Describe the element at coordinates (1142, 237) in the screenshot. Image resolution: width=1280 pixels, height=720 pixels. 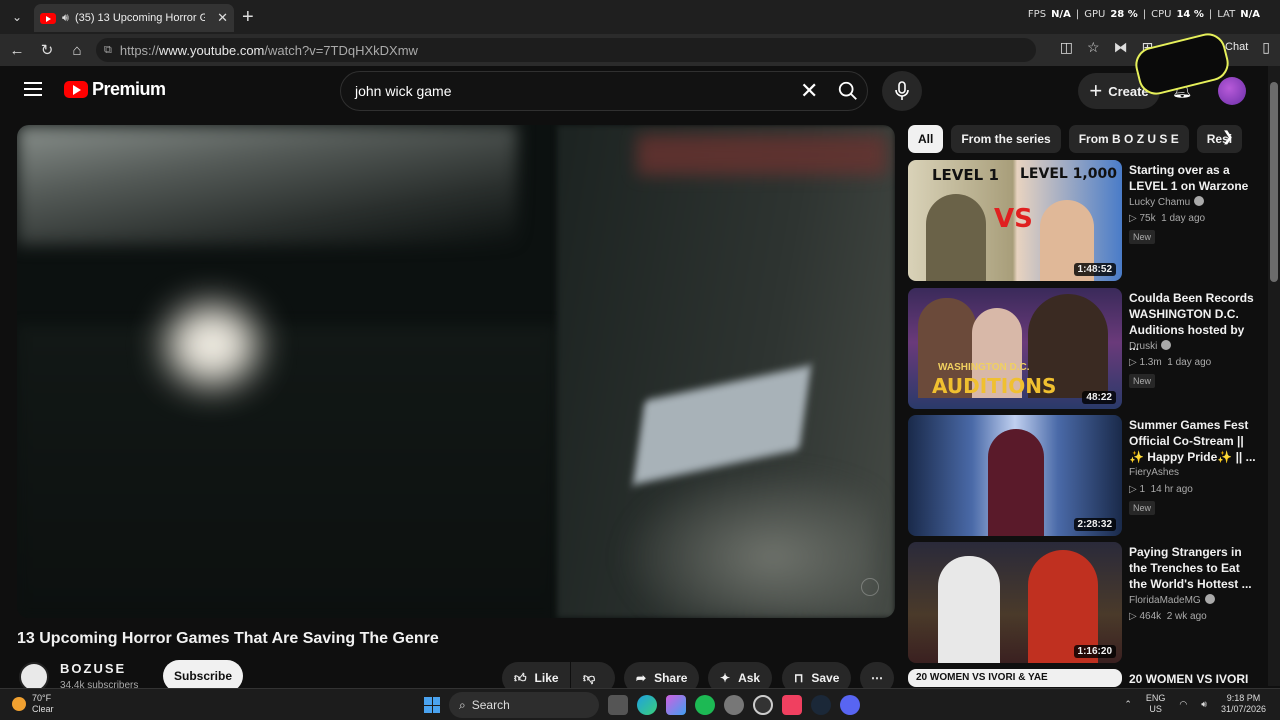
I see `new-badge: New` at that location.